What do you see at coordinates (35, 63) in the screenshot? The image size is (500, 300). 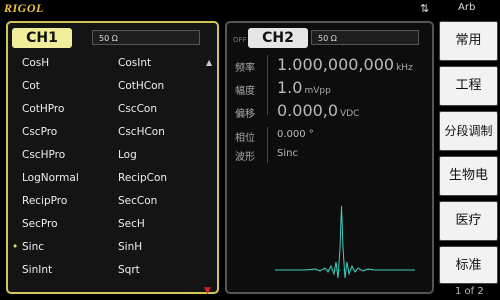 I see `list-item: CosH` at bounding box center [35, 63].